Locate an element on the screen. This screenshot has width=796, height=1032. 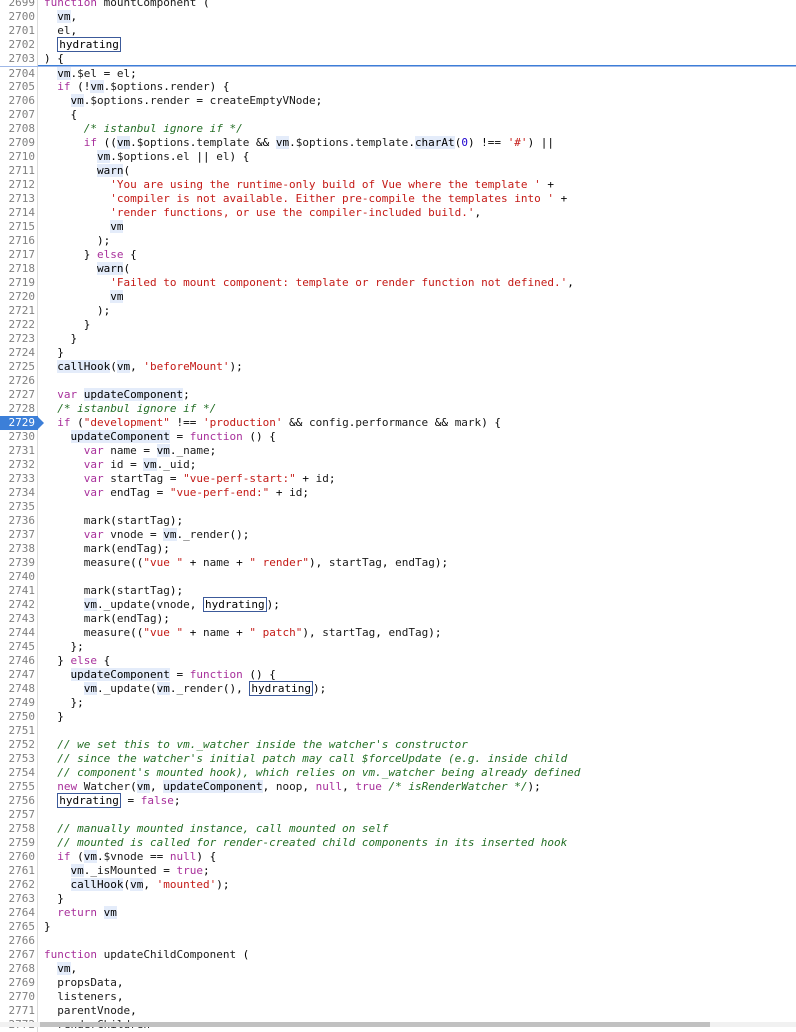
code-line: 2734 var endTag = "vue-perf-end:" + id; is located at coordinates (398, 493).